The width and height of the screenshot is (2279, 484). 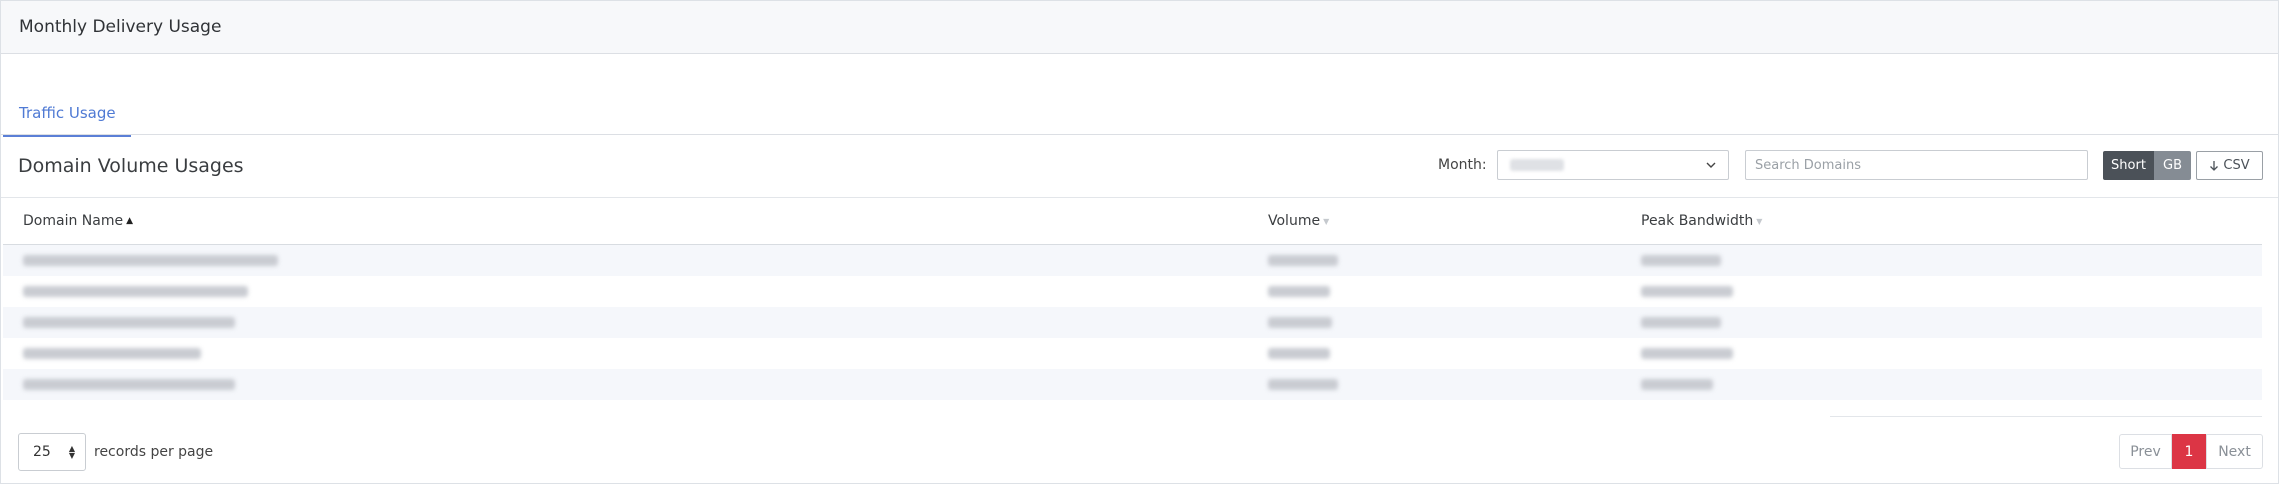 I want to click on month-value: ████, so click(x=1537, y=165).